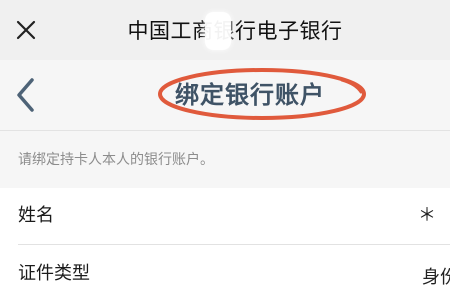 The height and width of the screenshot is (300, 450). Describe the element at coordinates (116, 160) in the screenshot. I see `hint-text: 请绑定持卡人本人的银行账户。` at that location.